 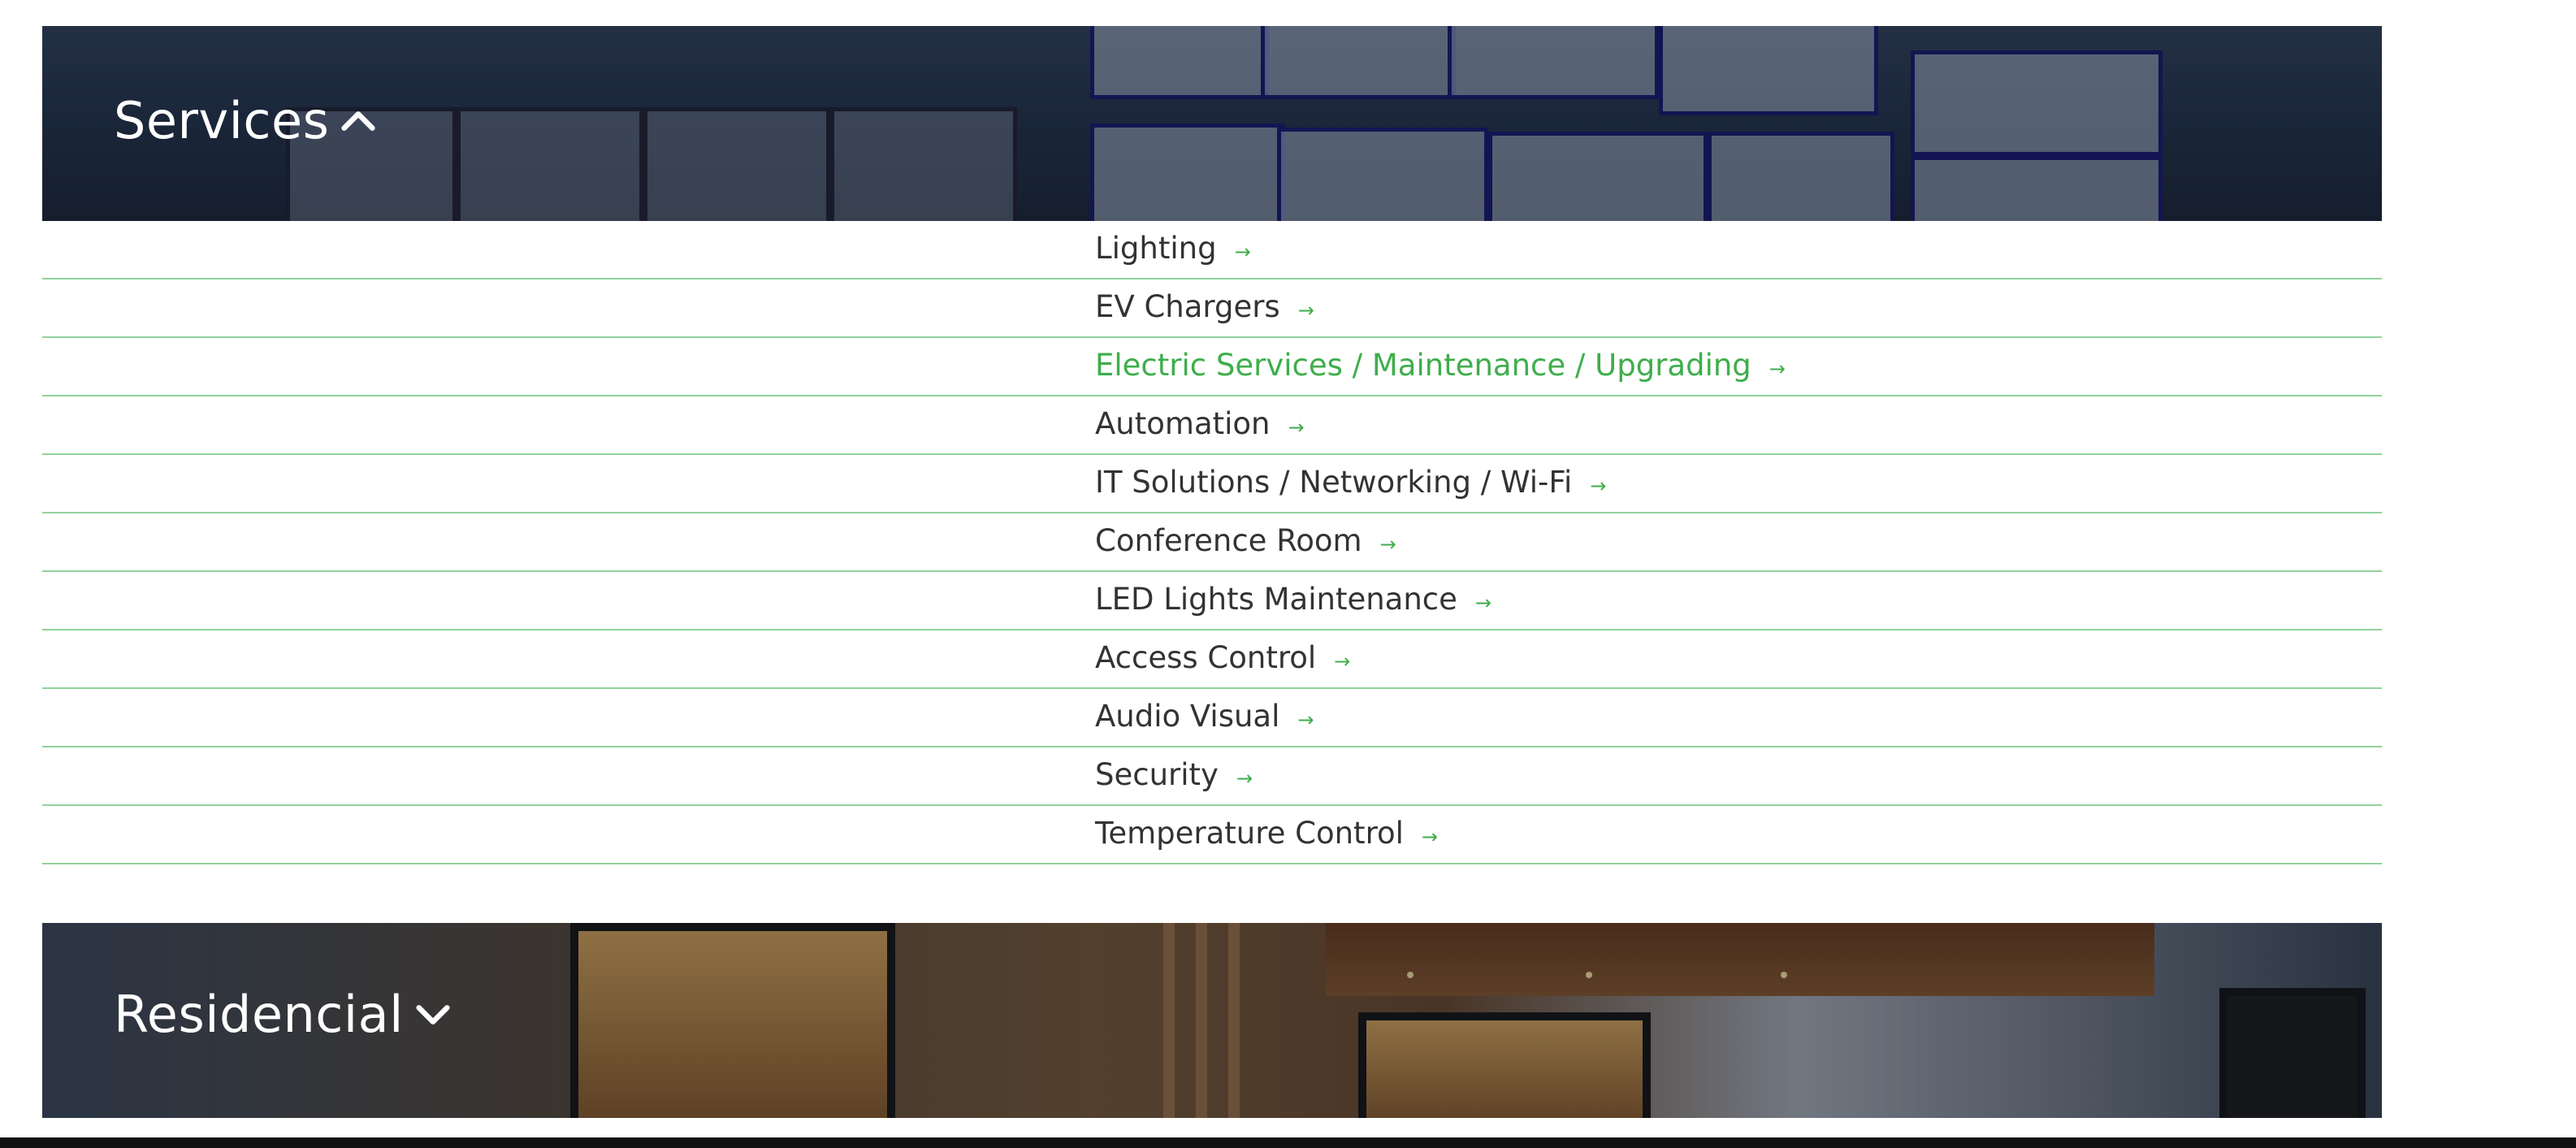 I want to click on service-link: EV Chargers →, so click(x=1204, y=306).